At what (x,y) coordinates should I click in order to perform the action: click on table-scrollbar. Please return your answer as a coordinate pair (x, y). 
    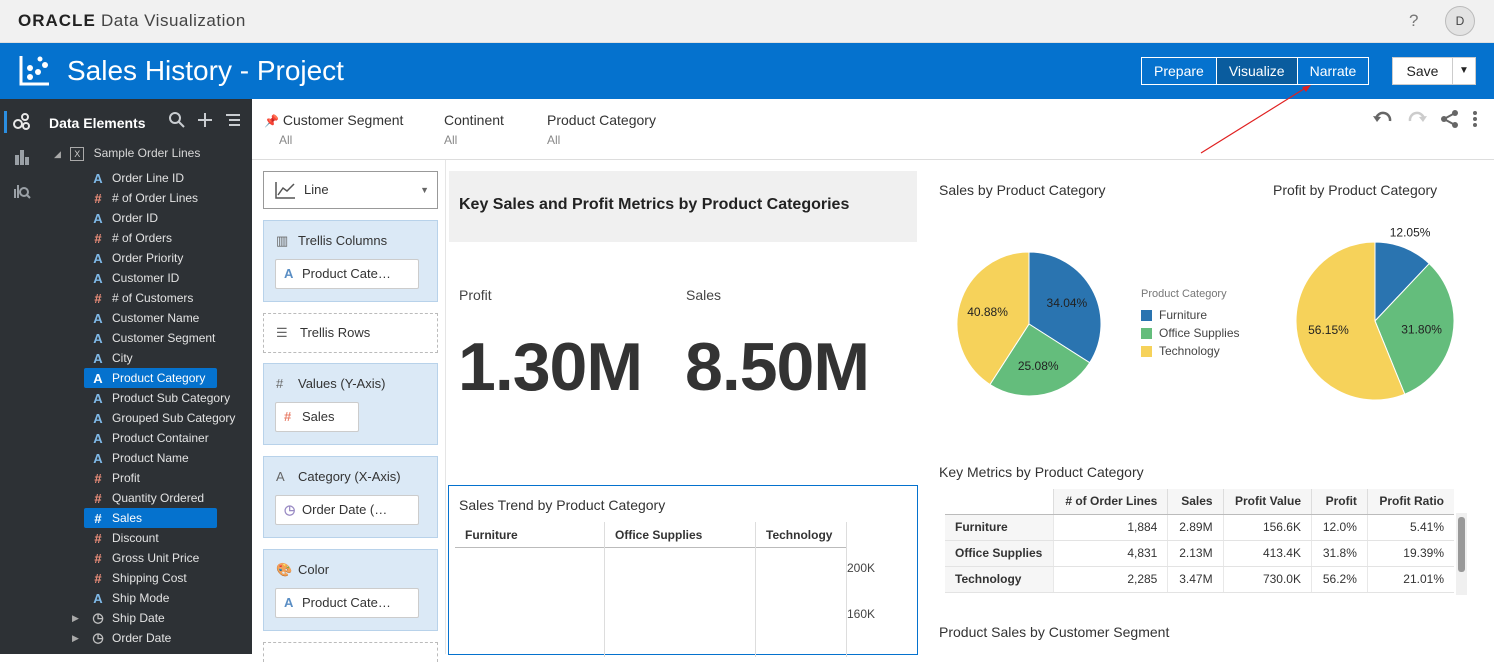
    Looking at the image, I should click on (1461, 554).